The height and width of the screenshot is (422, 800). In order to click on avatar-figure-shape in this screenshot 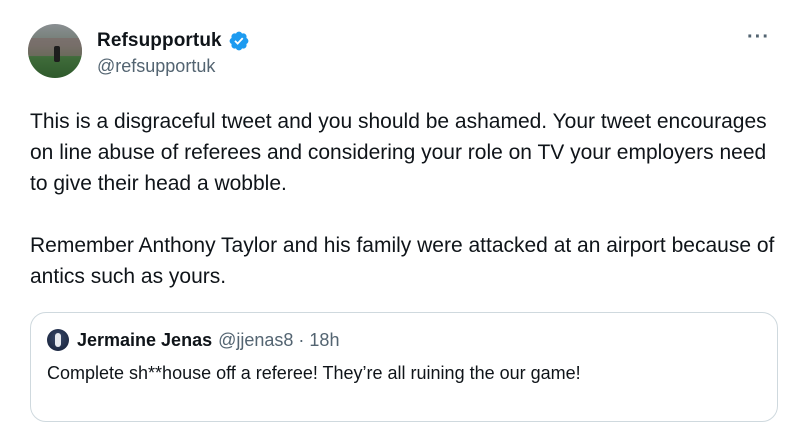, I will do `click(57, 54)`.